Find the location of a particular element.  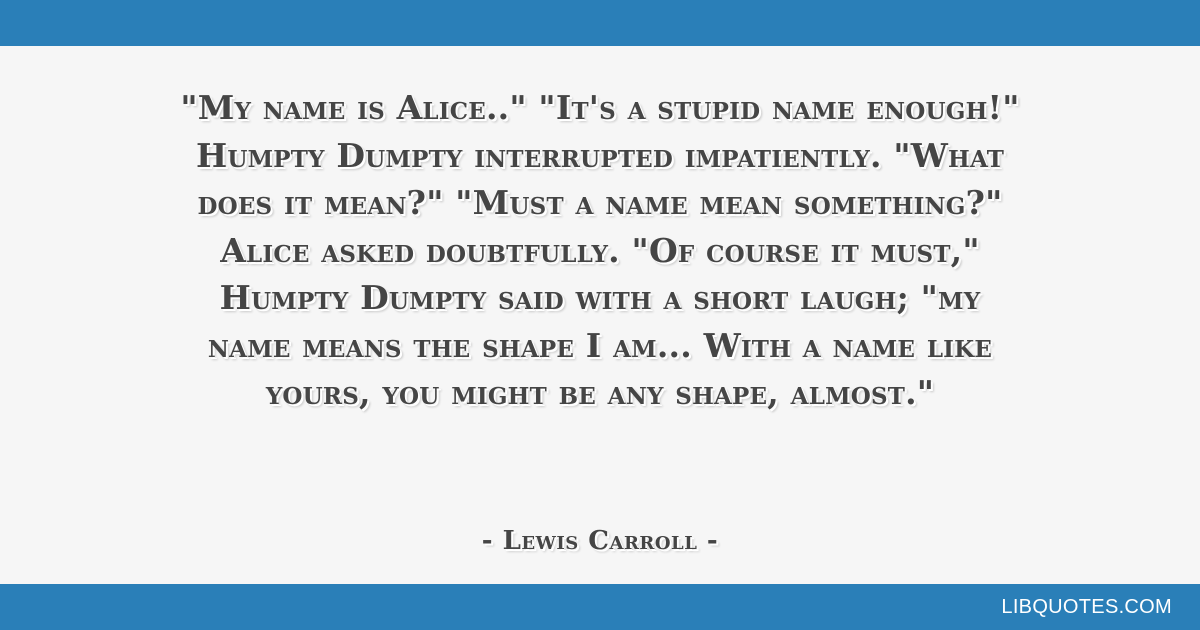

bottom-banner: LIBQUOTES.COM is located at coordinates (600, 607).